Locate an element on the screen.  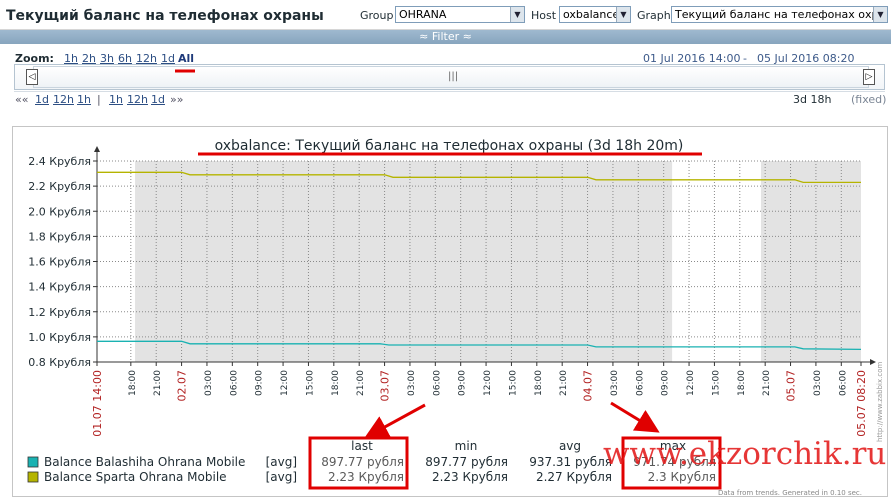
legend-header-last: last is located at coordinates (362, 446).